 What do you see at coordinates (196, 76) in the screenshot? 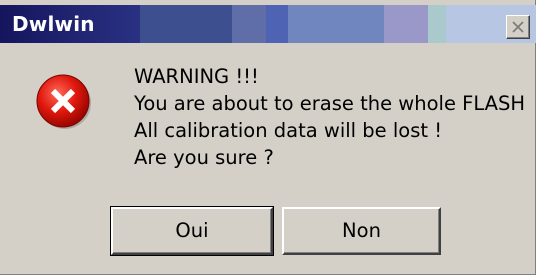
I see `message-line: WARNING !!!` at bounding box center [196, 76].